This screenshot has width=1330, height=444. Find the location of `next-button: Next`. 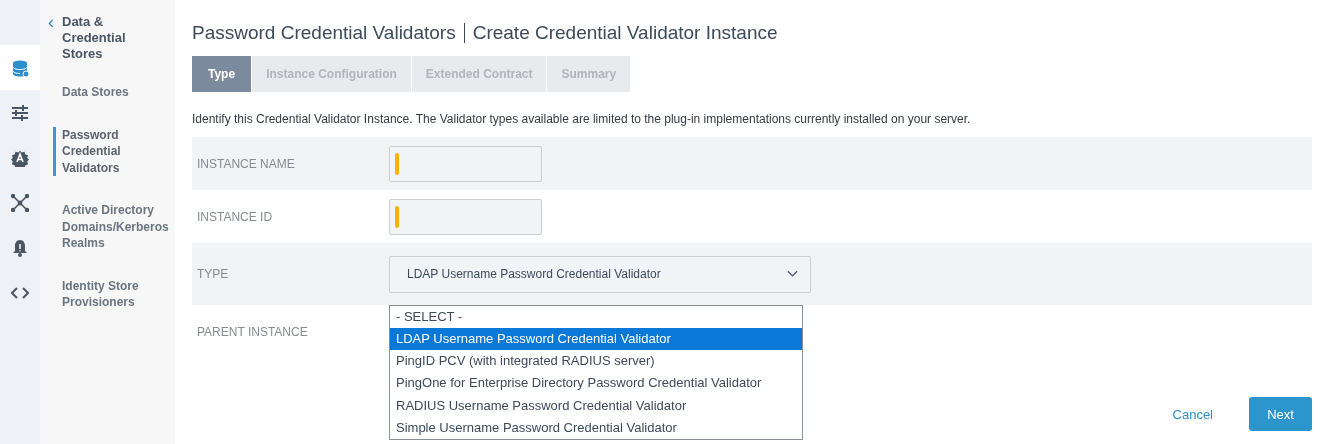

next-button: Next is located at coordinates (1280, 414).